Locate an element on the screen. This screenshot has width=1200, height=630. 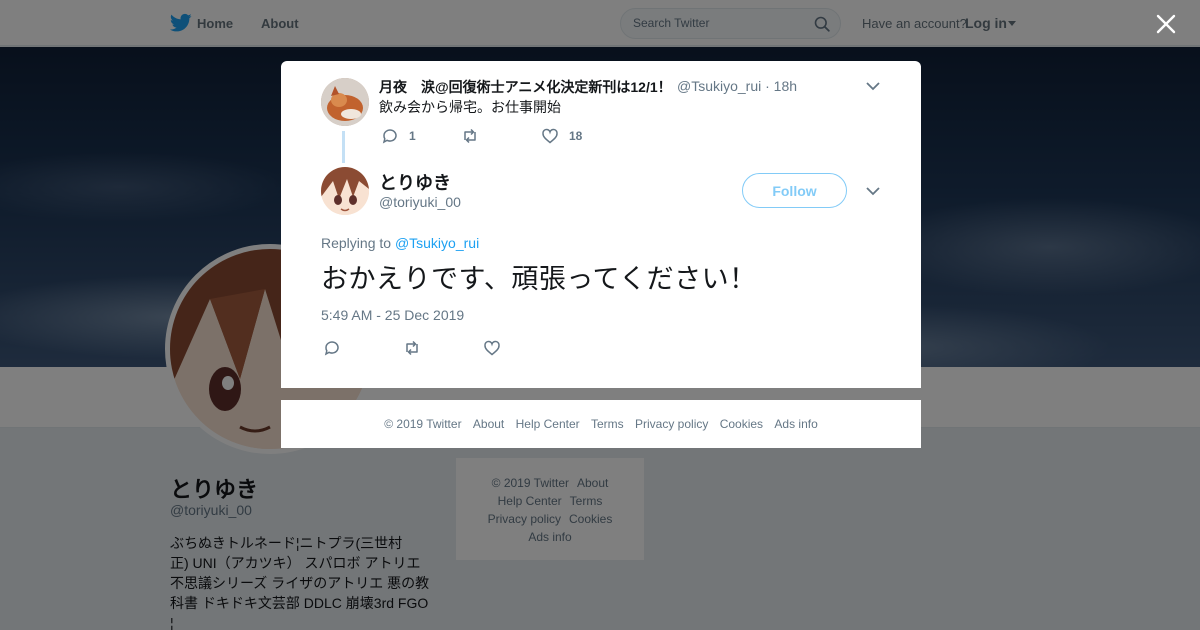
parent-tweet-handle-time: @Tsukiyo_rui · 18h is located at coordinates (737, 86).